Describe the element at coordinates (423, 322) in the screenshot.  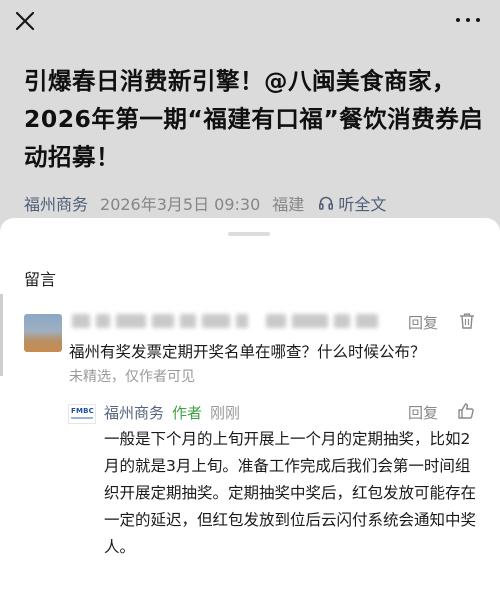
I see `comment-reply-button: 回复` at that location.